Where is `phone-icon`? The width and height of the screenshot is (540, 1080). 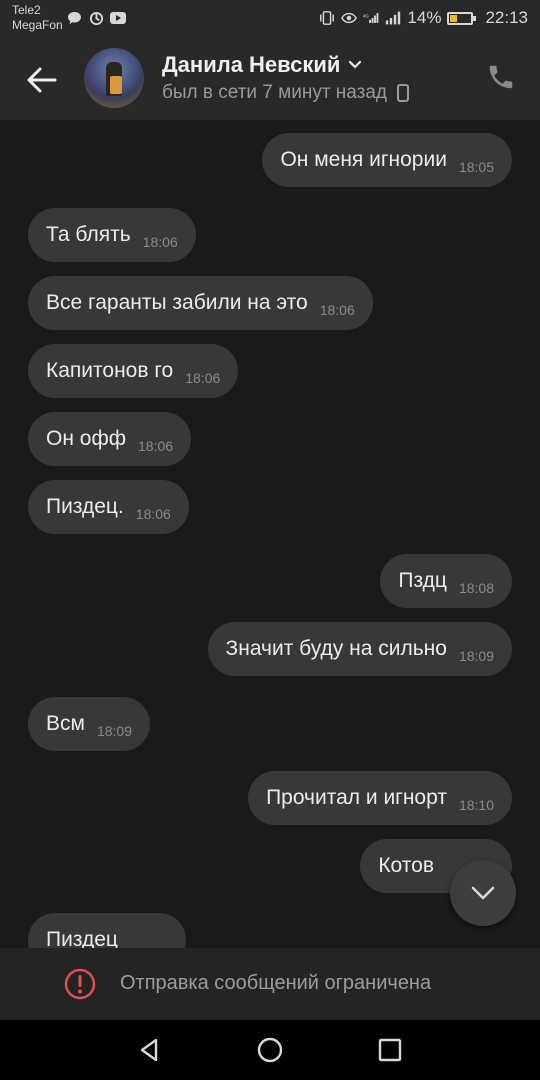
phone-icon is located at coordinates (501, 77).